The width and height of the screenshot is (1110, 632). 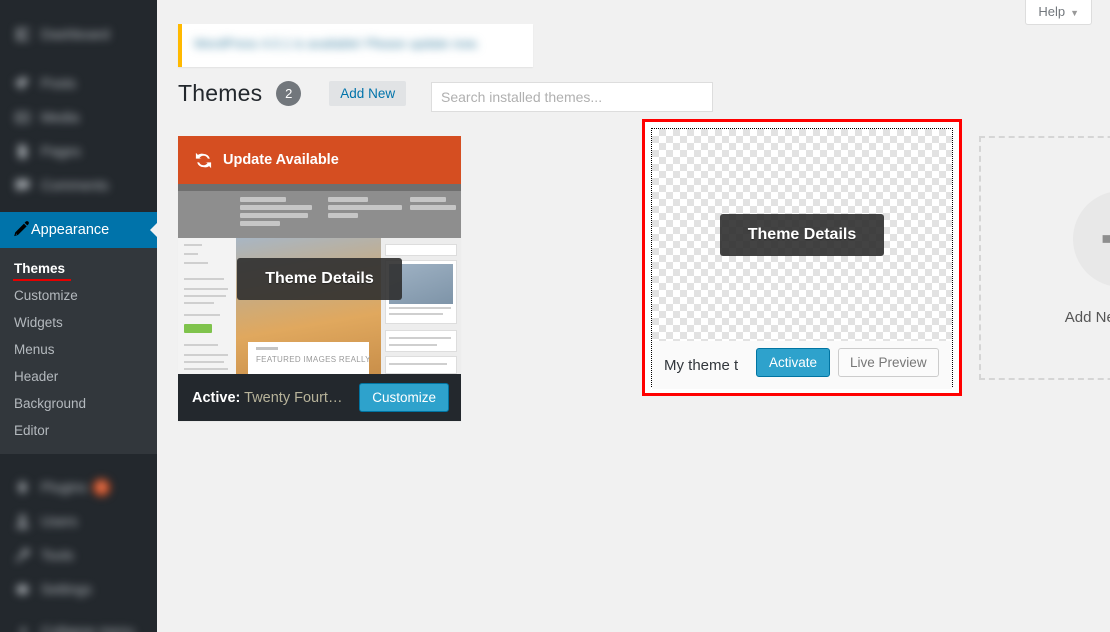 I want to click on help-button: Help ▼, so click(x=1058, y=12).